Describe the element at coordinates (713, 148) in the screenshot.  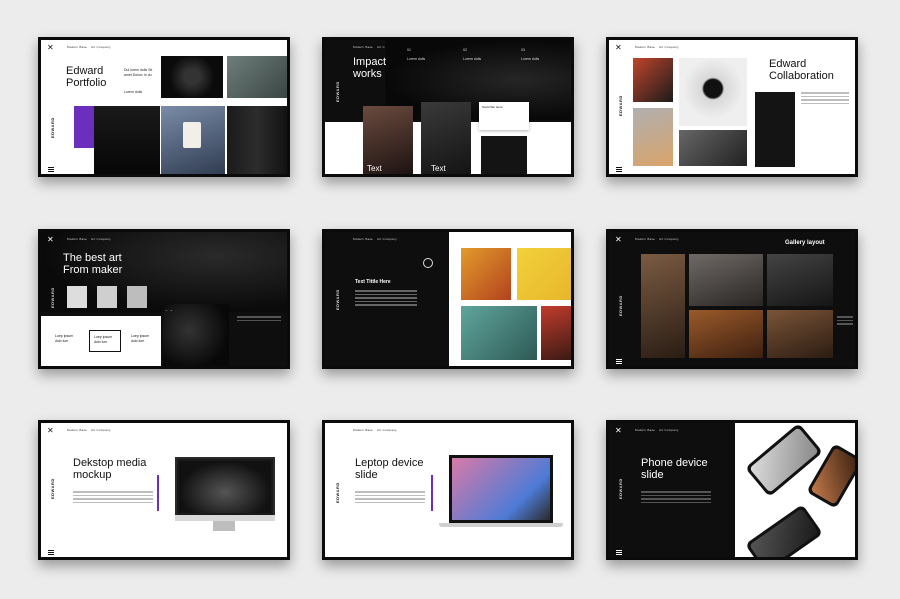
I see `shoes-photo` at that location.